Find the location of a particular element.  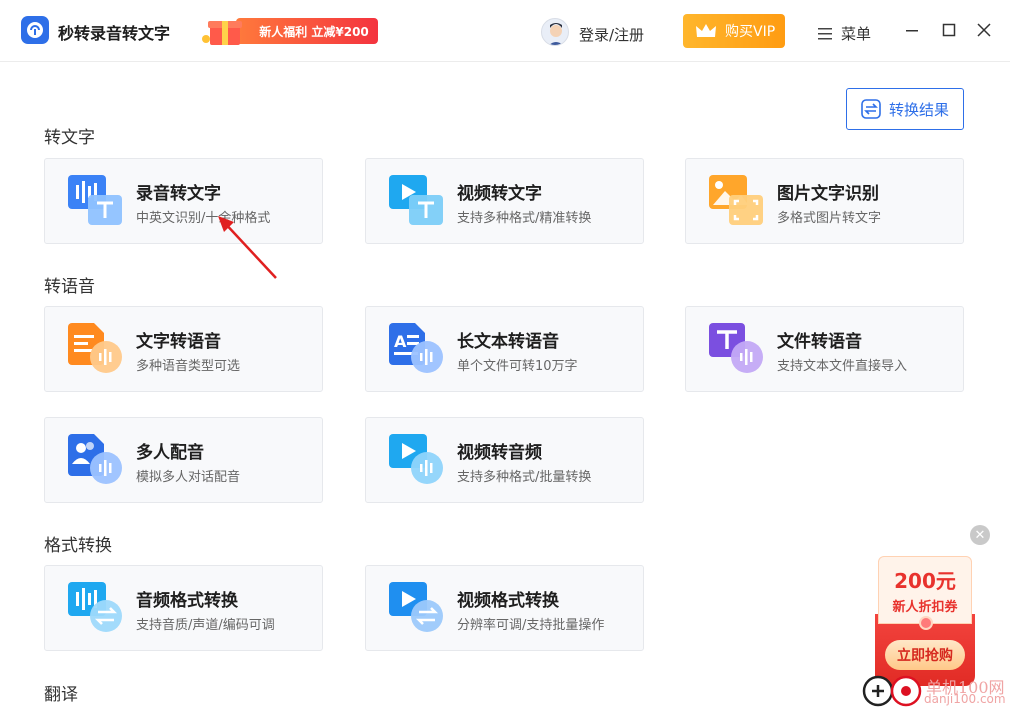

card-title: 长文本转语音 is located at coordinates (508, 342).